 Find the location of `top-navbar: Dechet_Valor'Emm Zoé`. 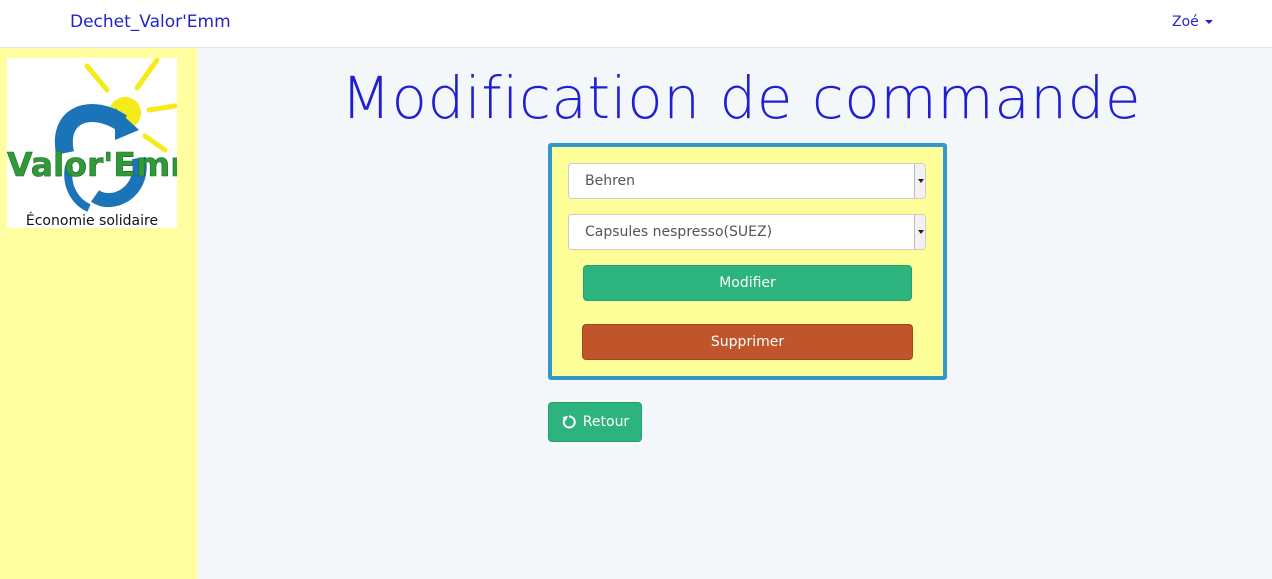

top-navbar: Dechet_Valor'Emm Zoé is located at coordinates (636, 24).